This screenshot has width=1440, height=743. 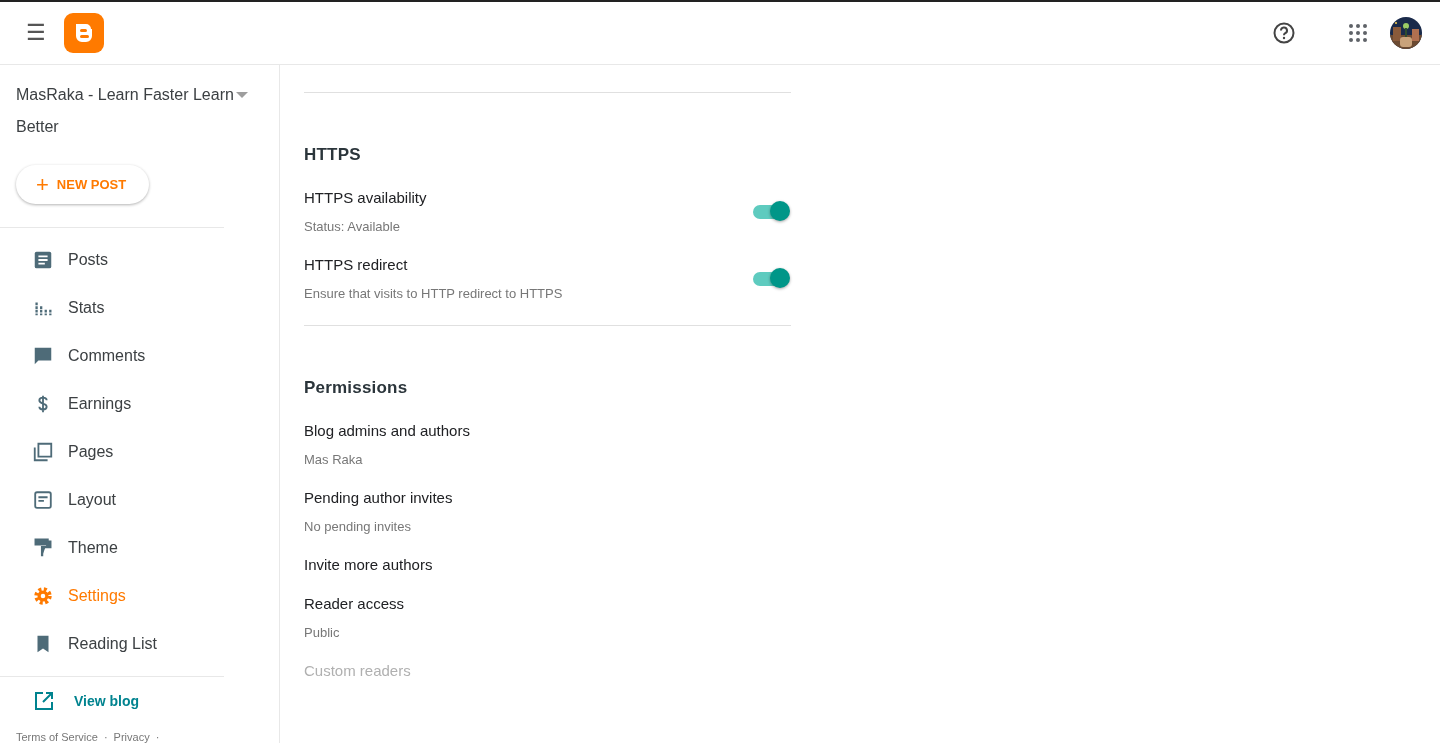 I want to click on setting-title: HTTPS redirect, so click(x=356, y=264).